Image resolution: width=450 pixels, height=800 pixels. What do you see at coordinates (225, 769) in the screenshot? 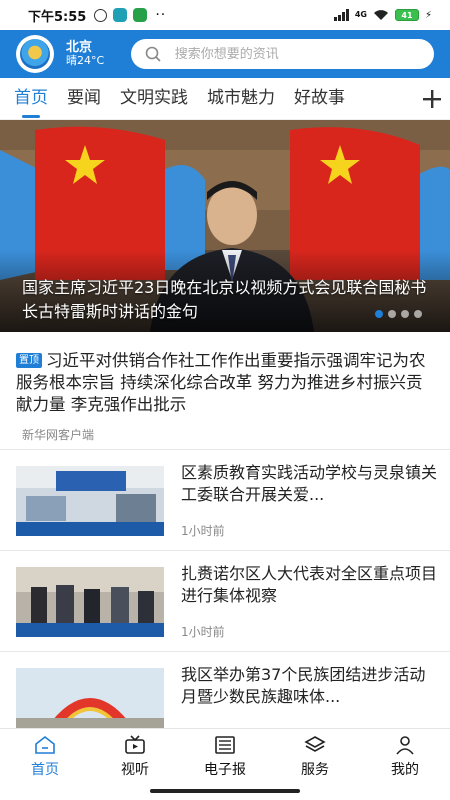
I see `nav-label: 电子报` at bounding box center [225, 769].